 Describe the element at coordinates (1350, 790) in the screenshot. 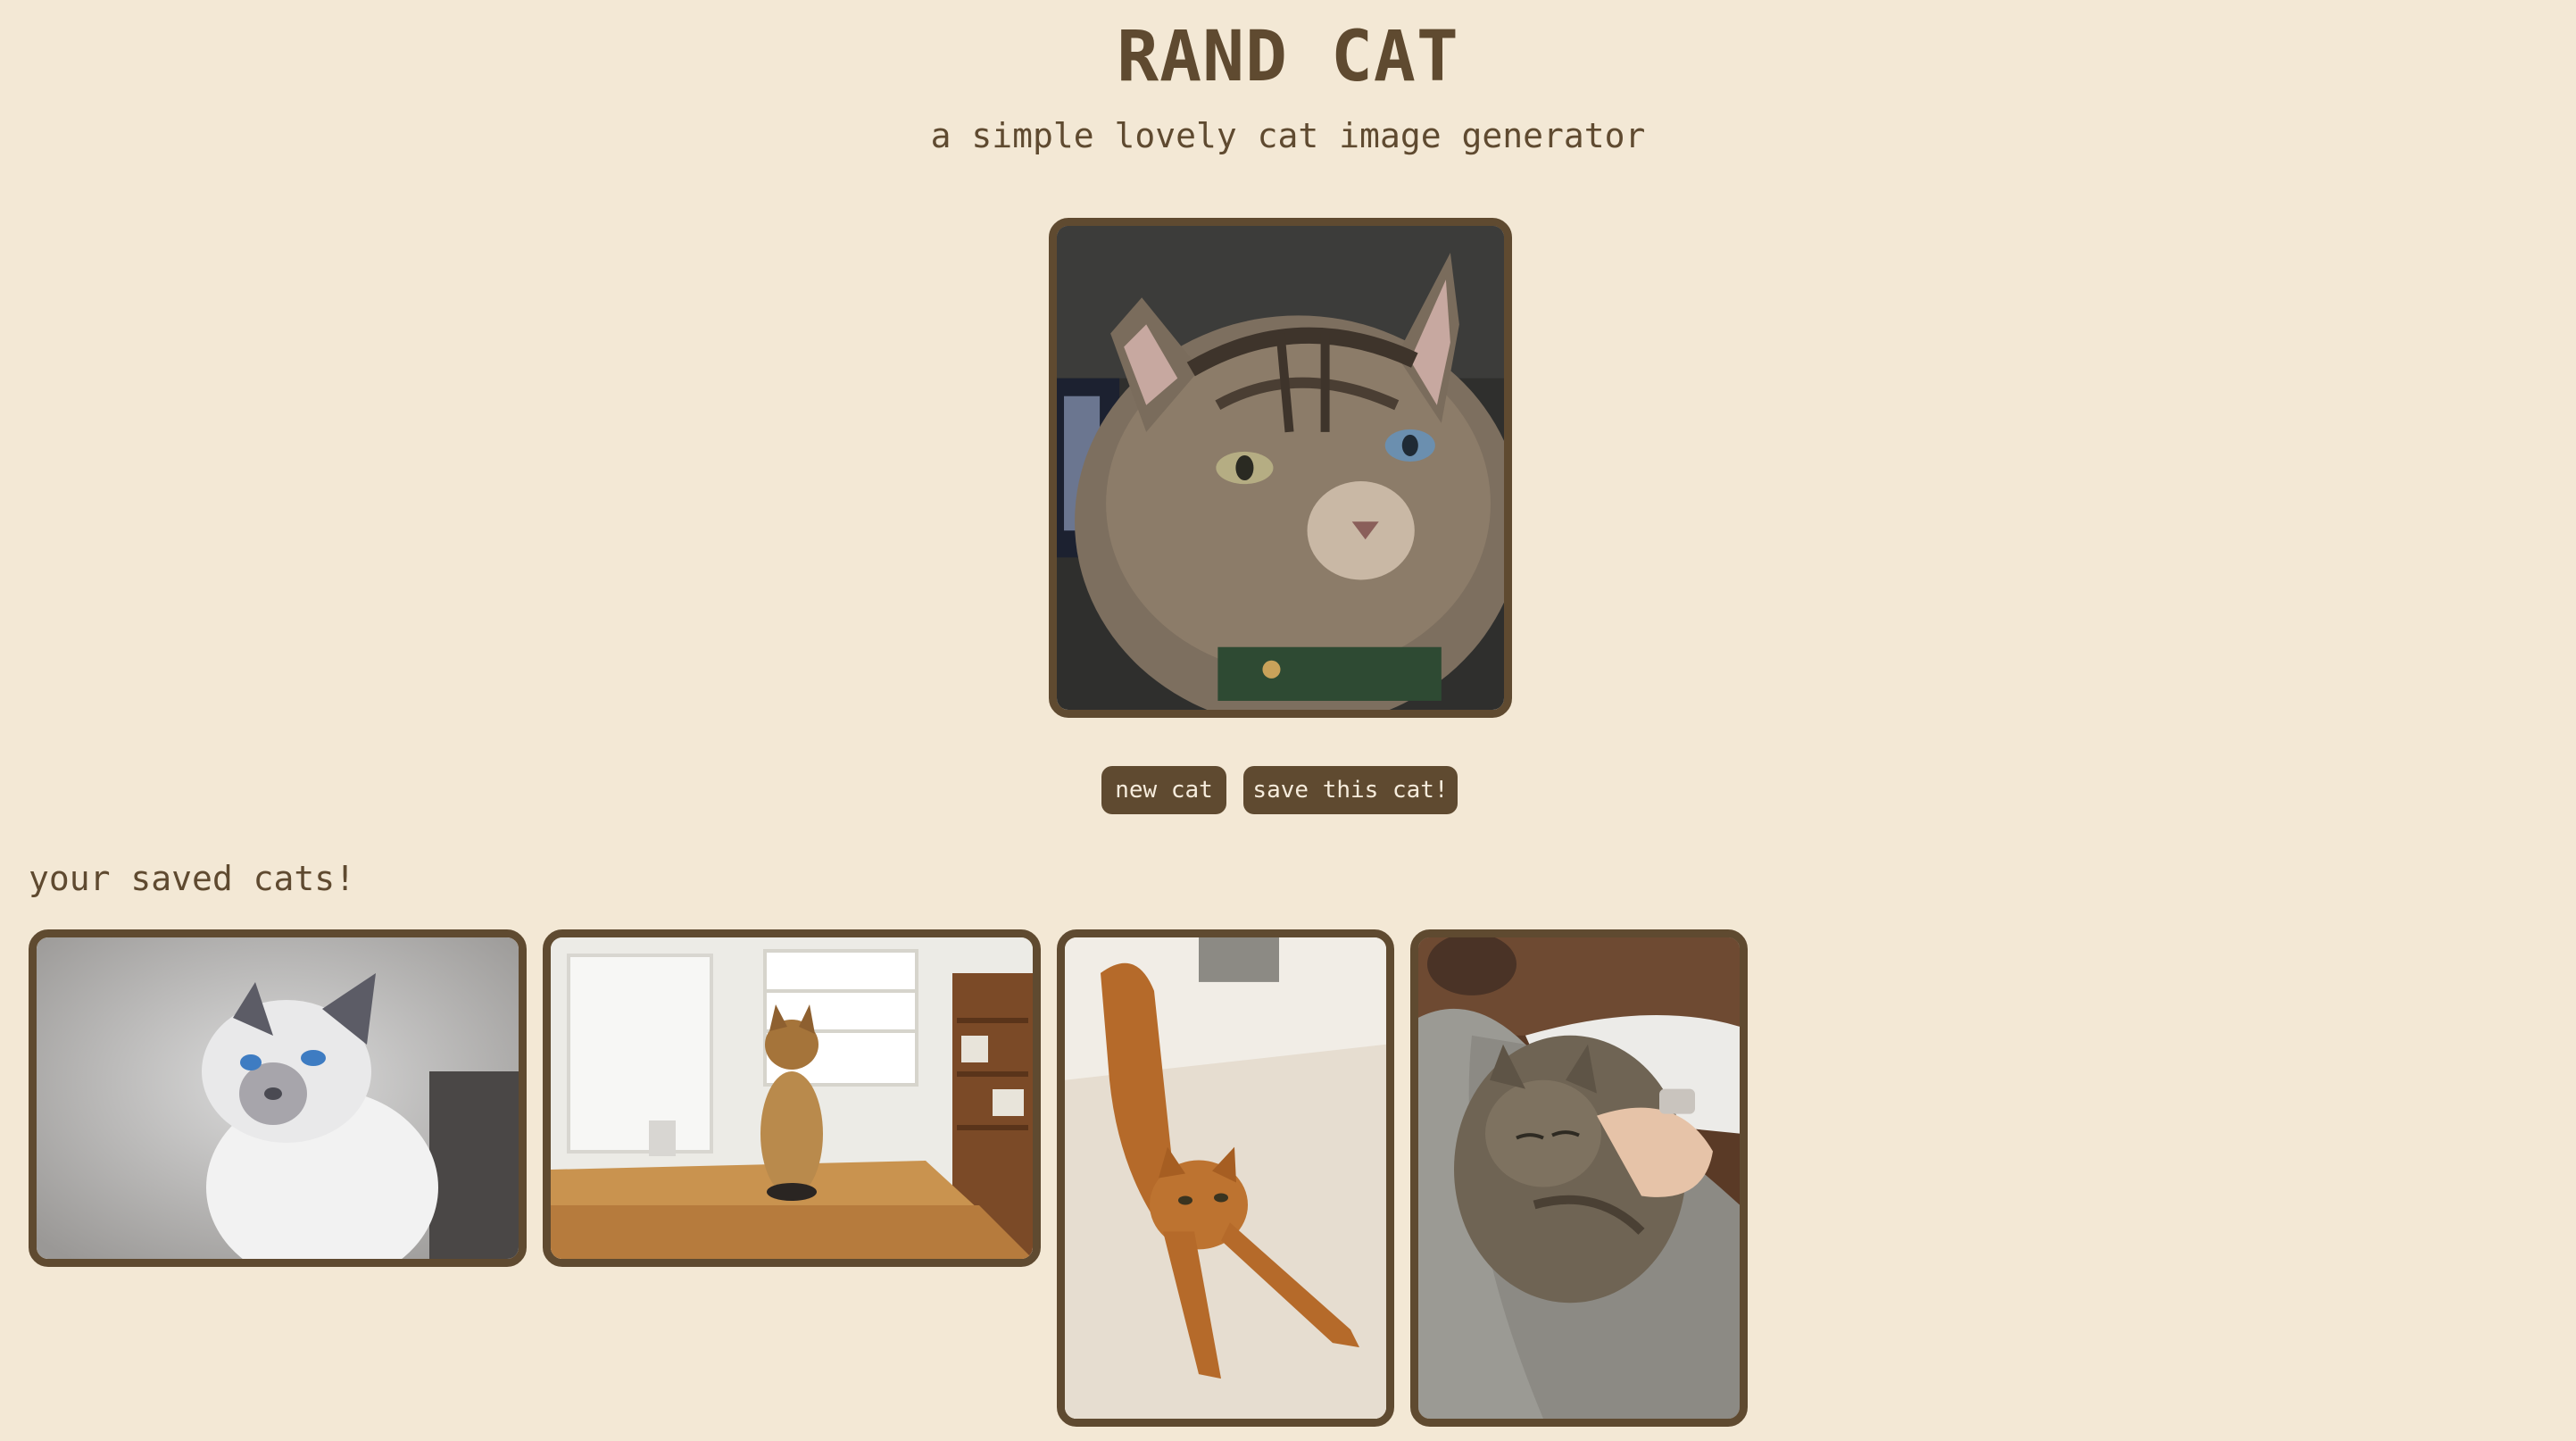

I see `save-cat-button: save this cat!` at that location.